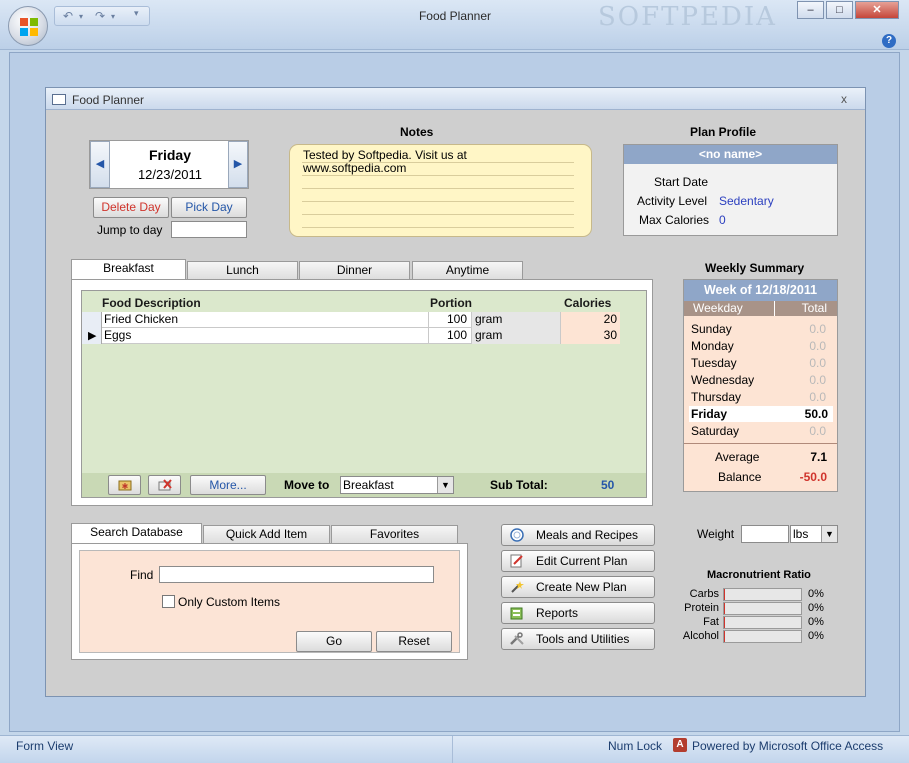 This screenshot has width=909, height=763. Describe the element at coordinates (578, 587) in the screenshot. I see `create-new-plan-button: Create New Plan` at that location.